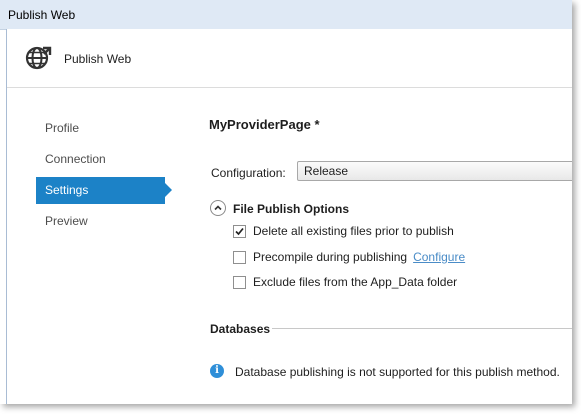  Describe the element at coordinates (239, 282) in the screenshot. I see `exclude-app-data-checkbox` at that location.